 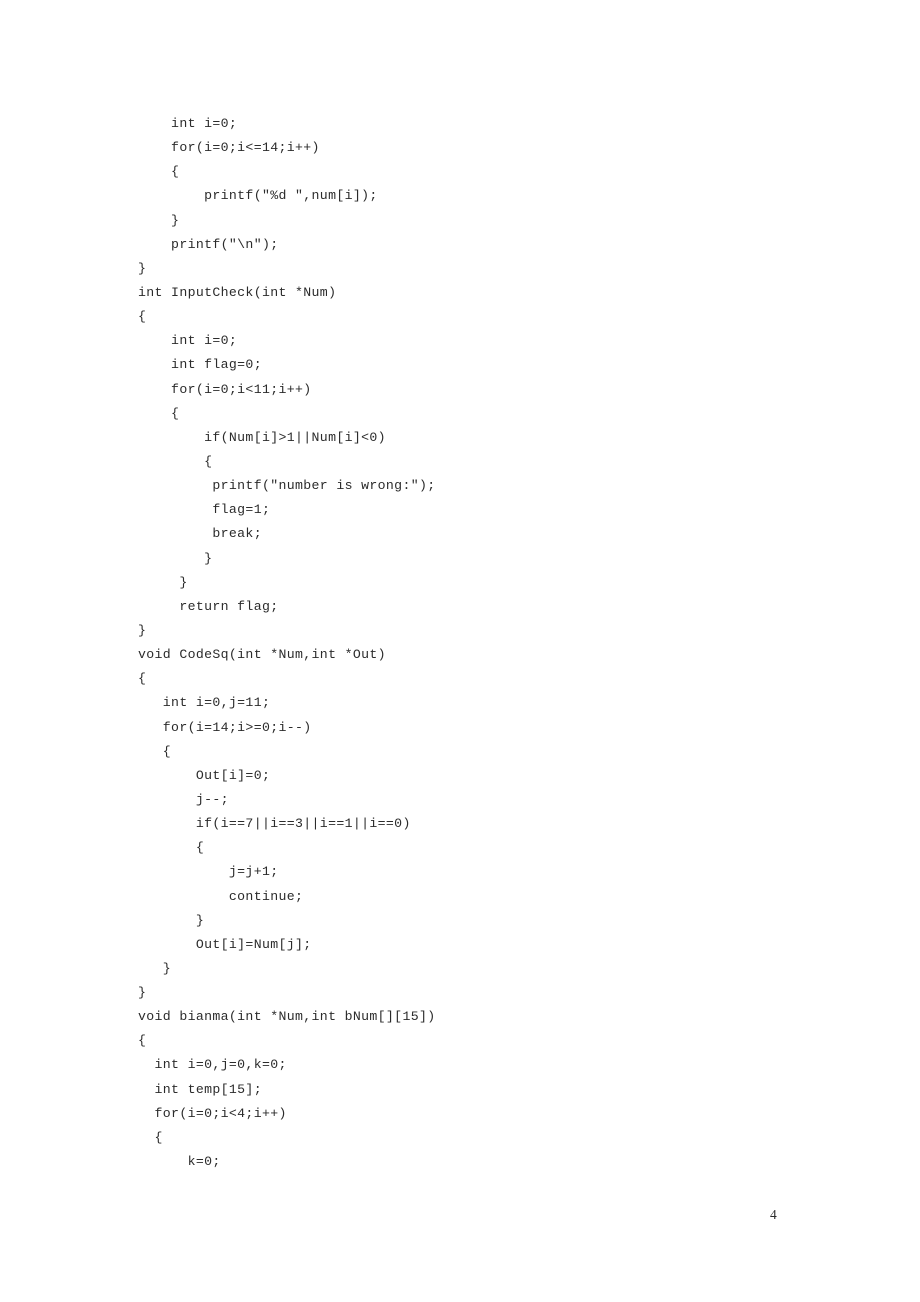 What do you see at coordinates (258, 196) in the screenshot?
I see `code-line: printf("%d ",num[i]);` at bounding box center [258, 196].